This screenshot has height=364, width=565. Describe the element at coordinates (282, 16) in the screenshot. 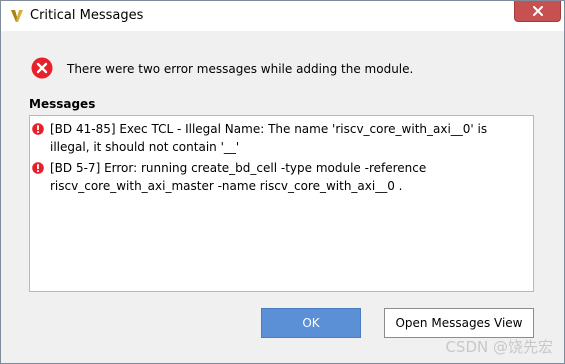

I see `title-bar: Critical Messages` at that location.